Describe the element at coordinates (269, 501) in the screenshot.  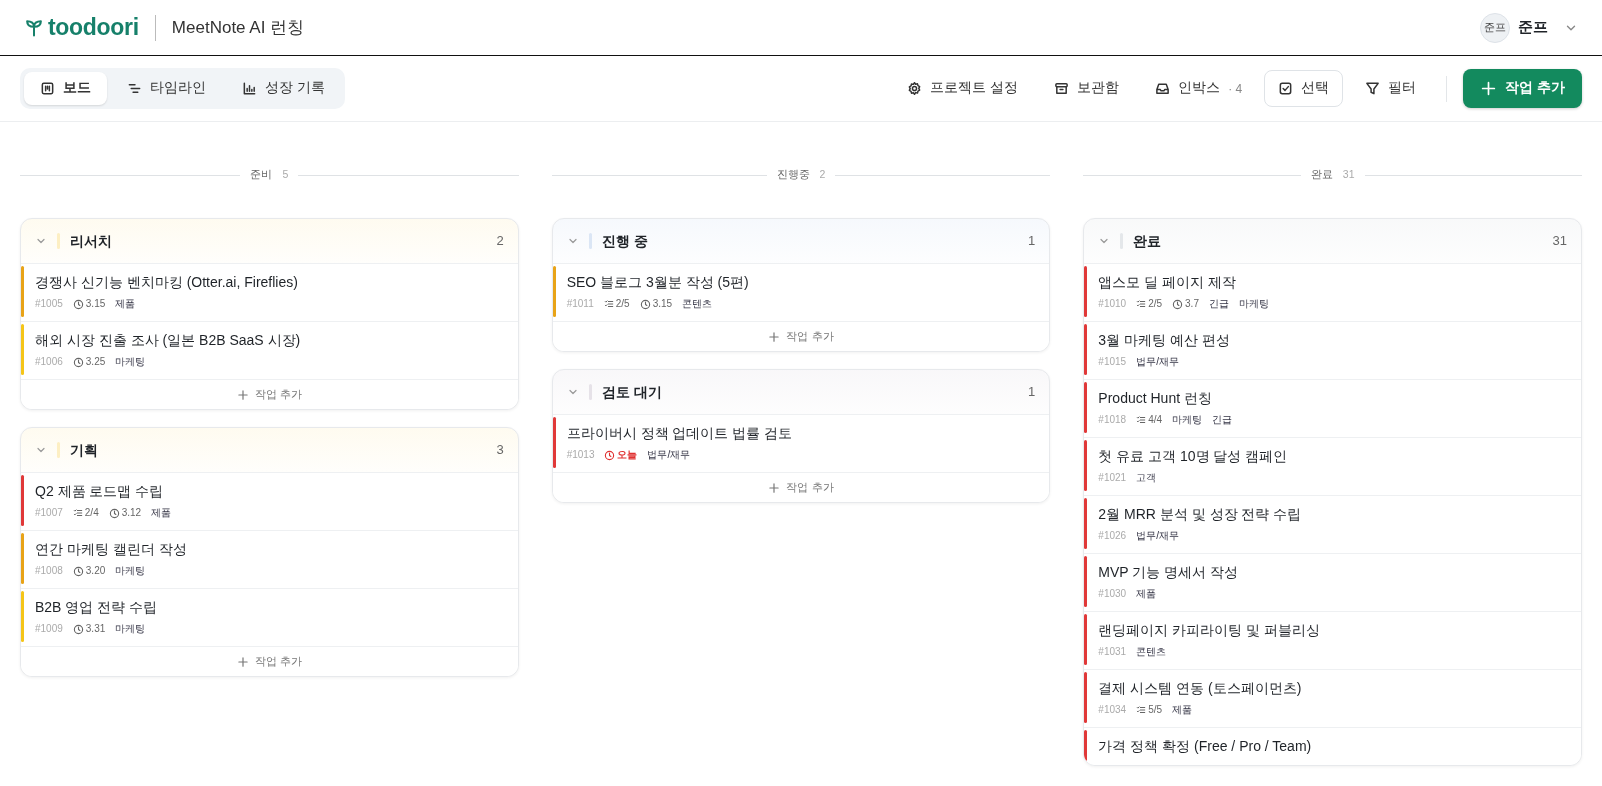
I see `task-card: Q2 제품 로드맵 수립 #1007 2/4 3.12 제품` at that location.